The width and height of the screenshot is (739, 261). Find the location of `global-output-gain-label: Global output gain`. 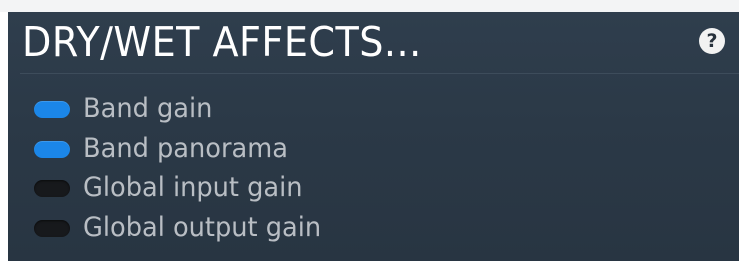

global-output-gain-label: Global output gain is located at coordinates (202, 227).